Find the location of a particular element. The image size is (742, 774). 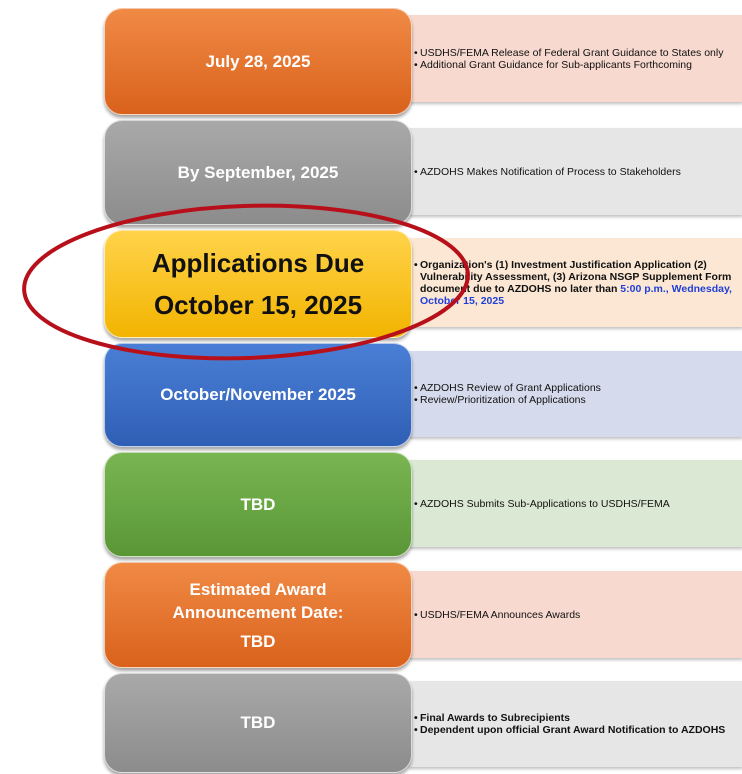

step-7-title: TBD is located at coordinates (258, 722).